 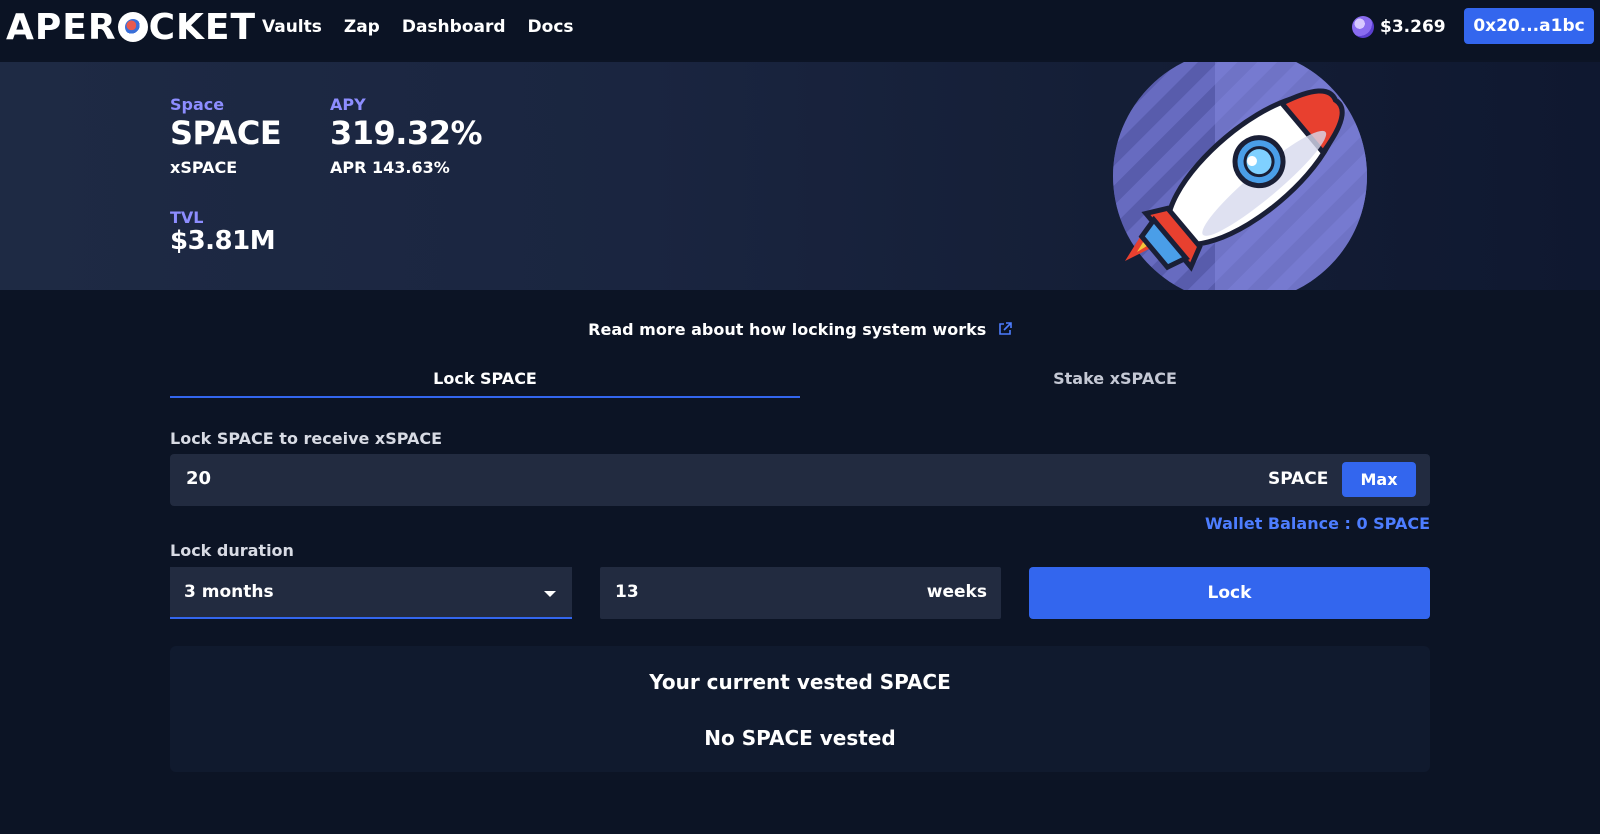 What do you see at coordinates (485, 382) in the screenshot?
I see `tab-lock-space: Lock SPACE` at bounding box center [485, 382].